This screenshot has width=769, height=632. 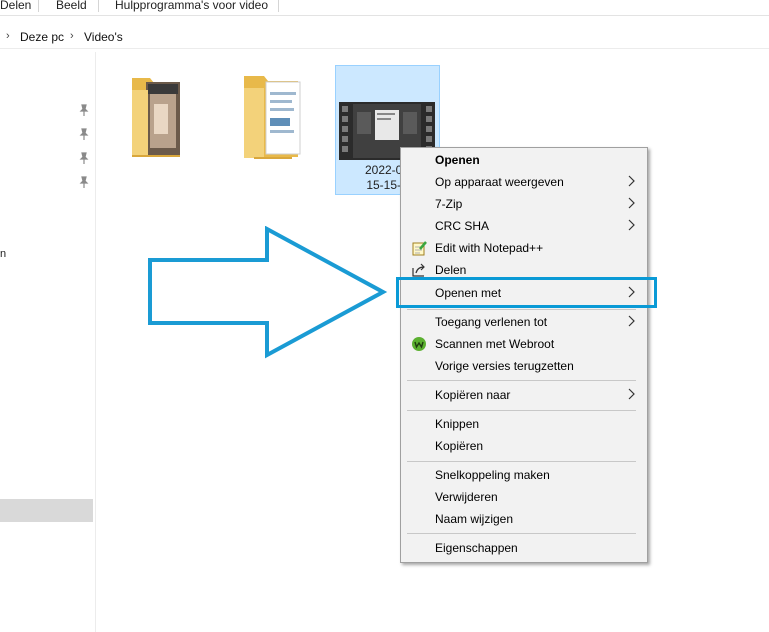 What do you see at coordinates (474, 519) in the screenshot?
I see `menu-item-label: Naam wijzigen` at bounding box center [474, 519].